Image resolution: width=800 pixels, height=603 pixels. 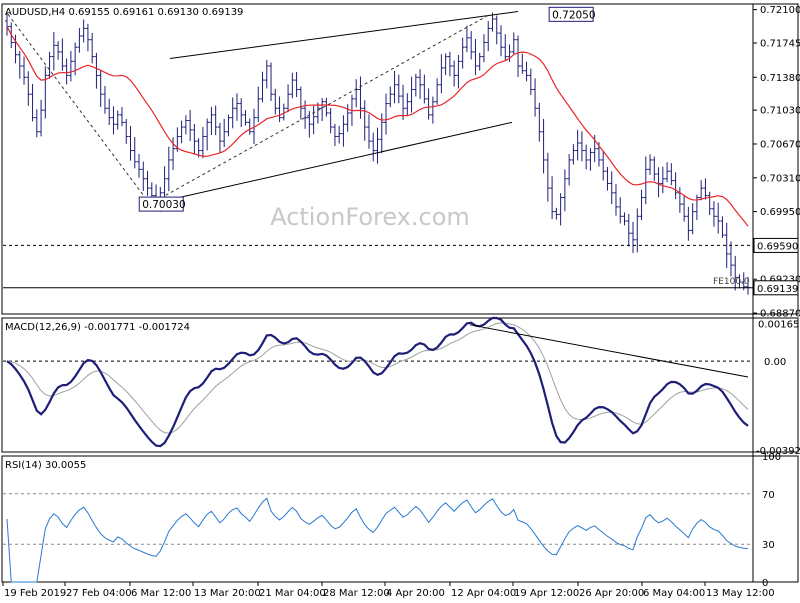 What do you see at coordinates (99, 593) in the screenshot?
I see `x-tick-label: 27 Feb 04:00` at bounding box center [99, 593].